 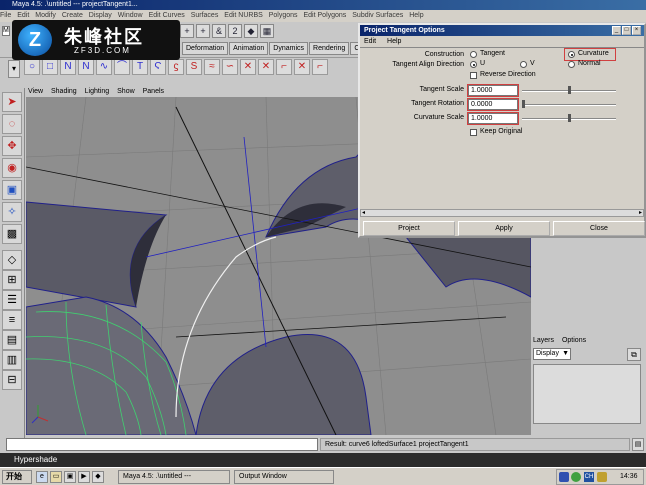 I want to click on plus-icon: +, so click(x=187, y=31).